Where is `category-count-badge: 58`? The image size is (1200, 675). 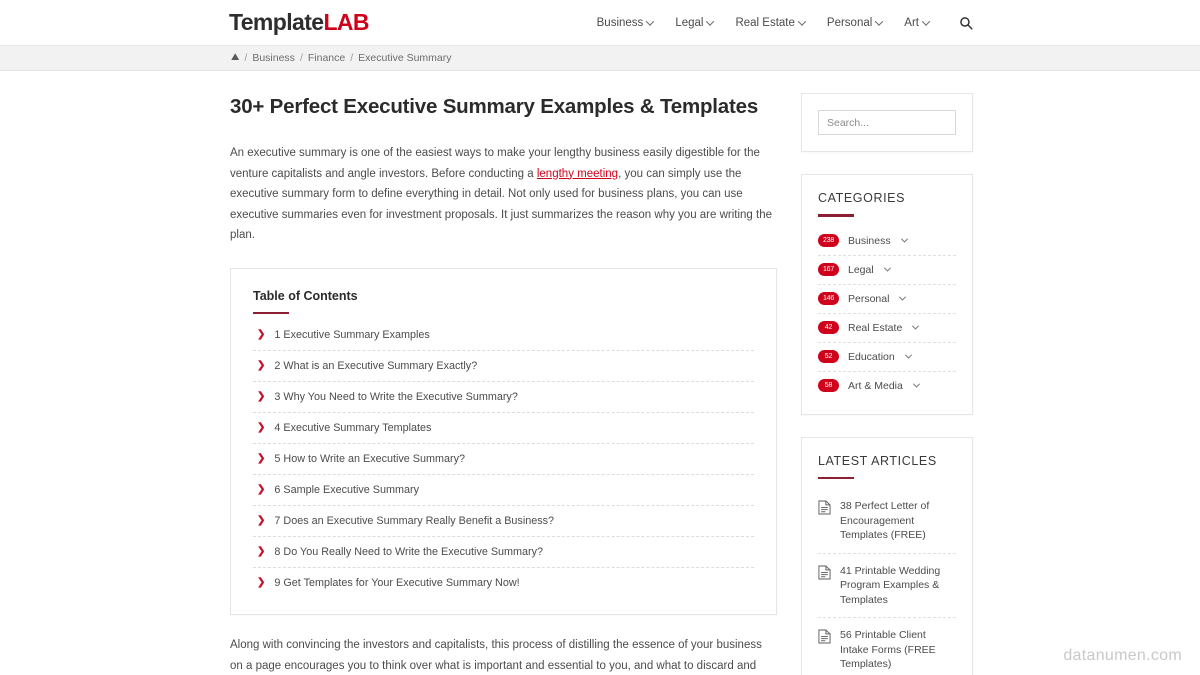
category-count-badge: 58 is located at coordinates (828, 385).